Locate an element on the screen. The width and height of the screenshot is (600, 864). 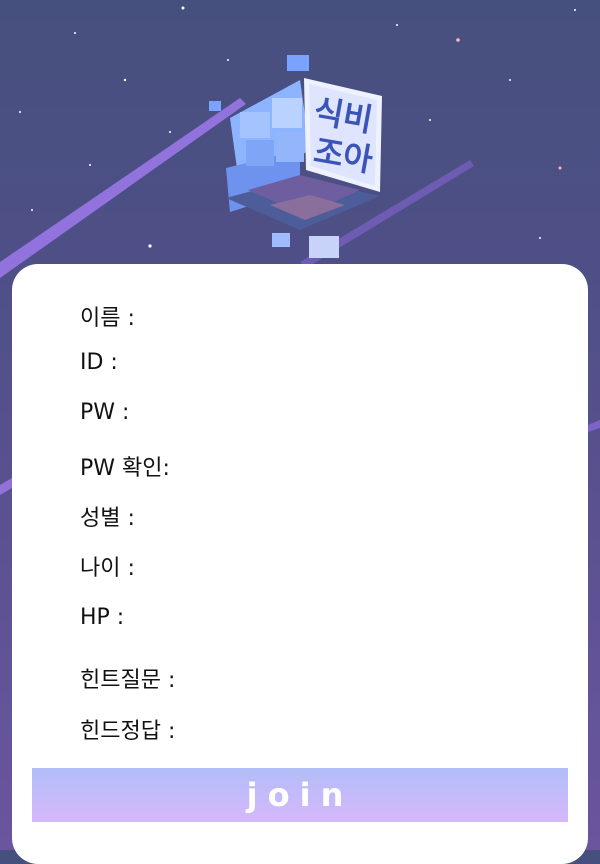
pw-confirm-label: PW 확인: is located at coordinates (125, 468).